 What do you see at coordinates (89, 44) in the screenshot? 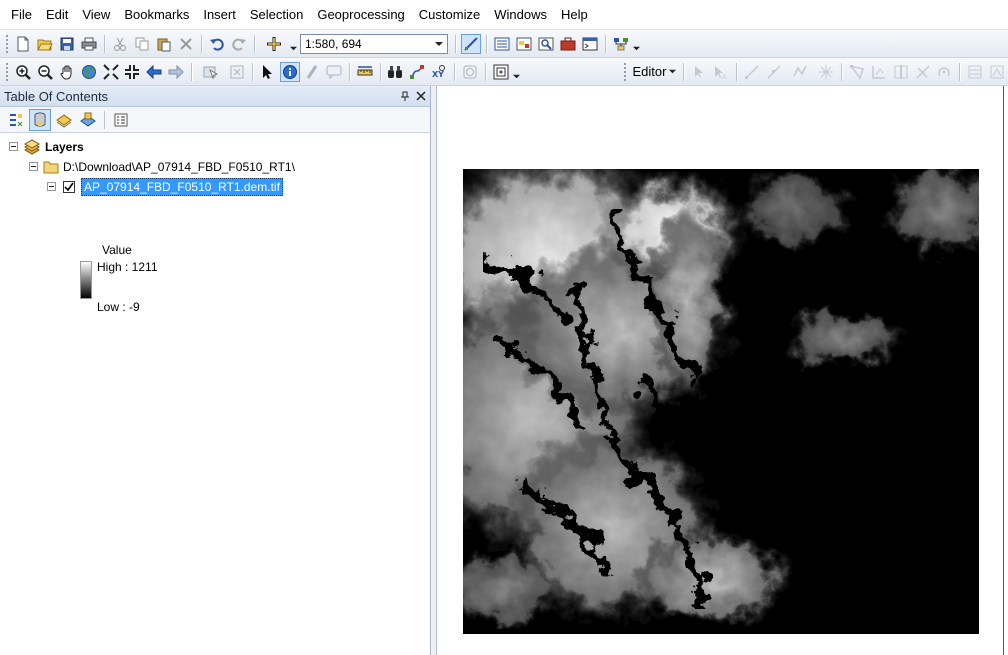
I see `print-button` at bounding box center [89, 44].